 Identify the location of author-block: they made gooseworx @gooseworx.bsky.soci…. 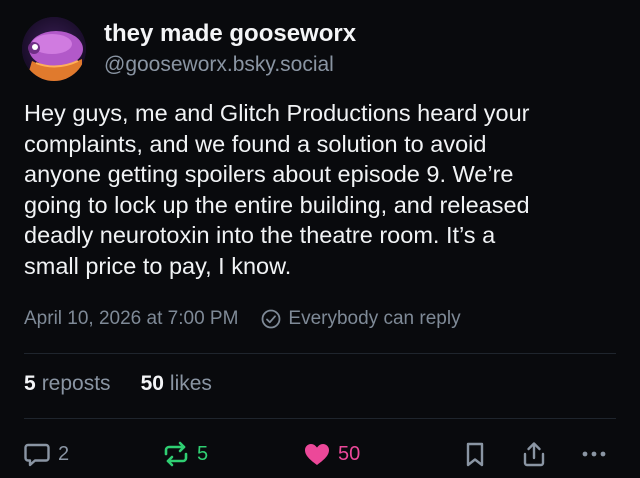
(230, 49).